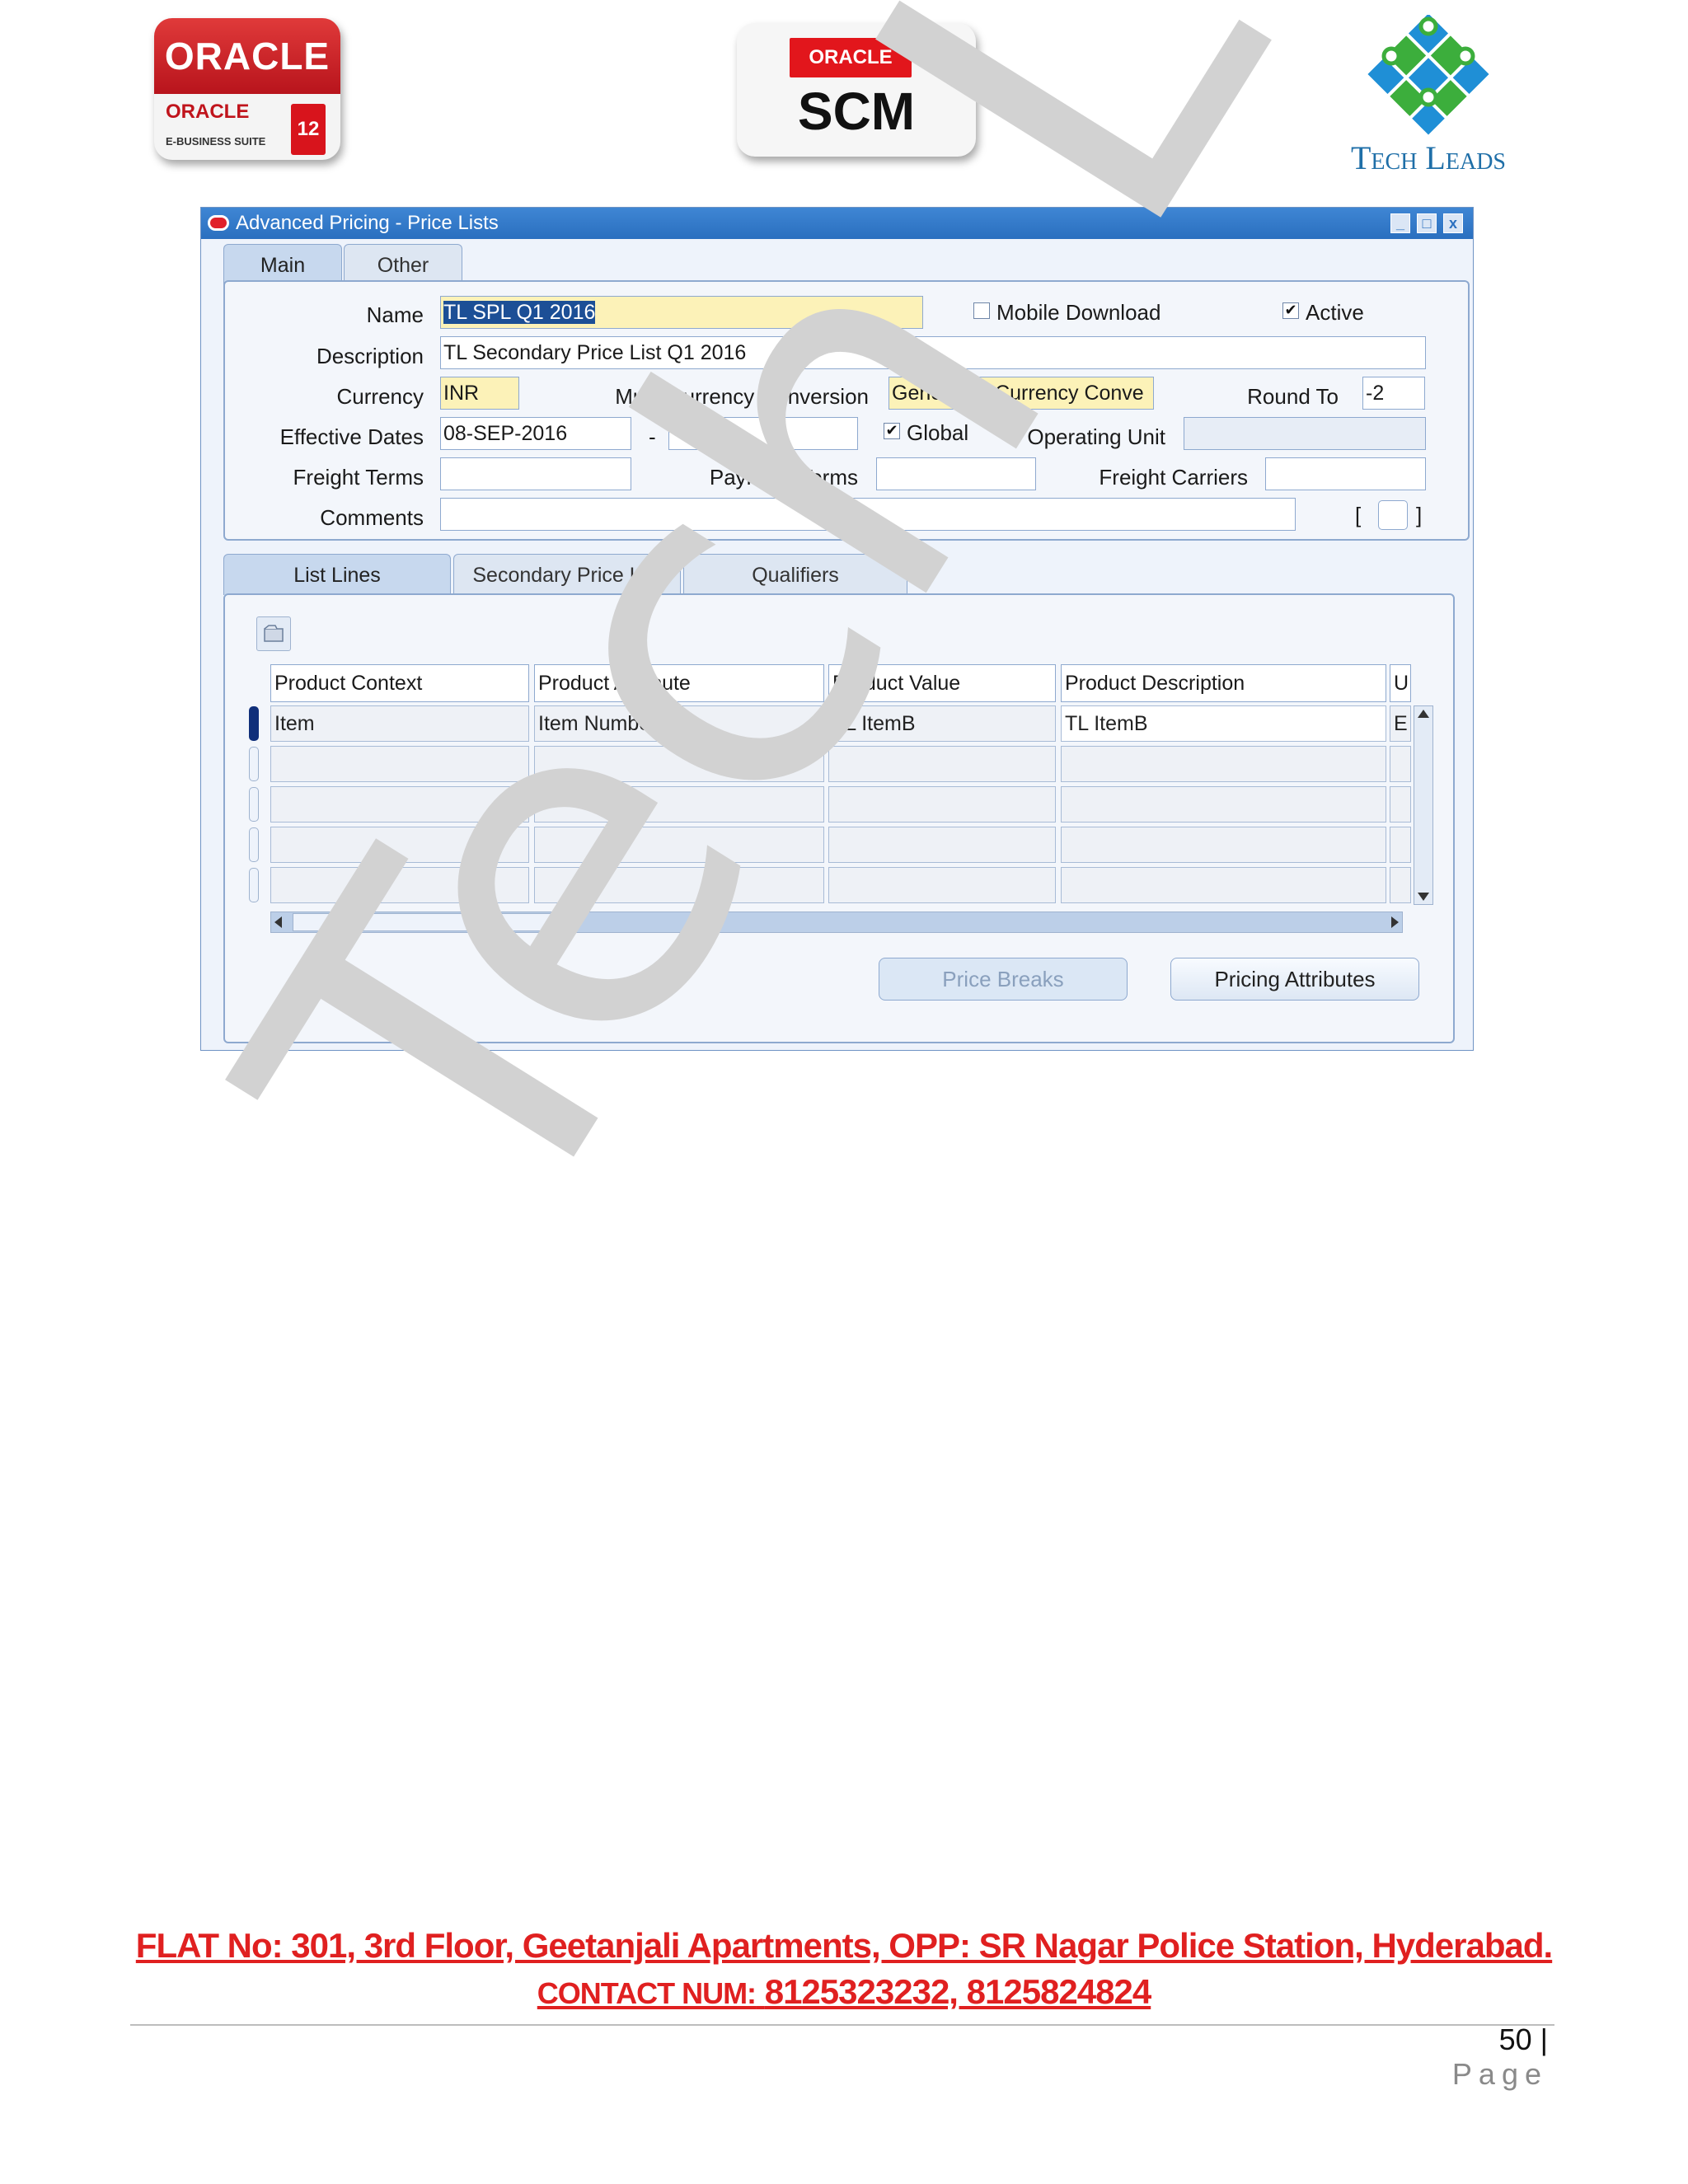 Image resolution: width=1688 pixels, height=2184 pixels. Describe the element at coordinates (1500, 2074) in the screenshot. I see `page-word: Page` at that location.